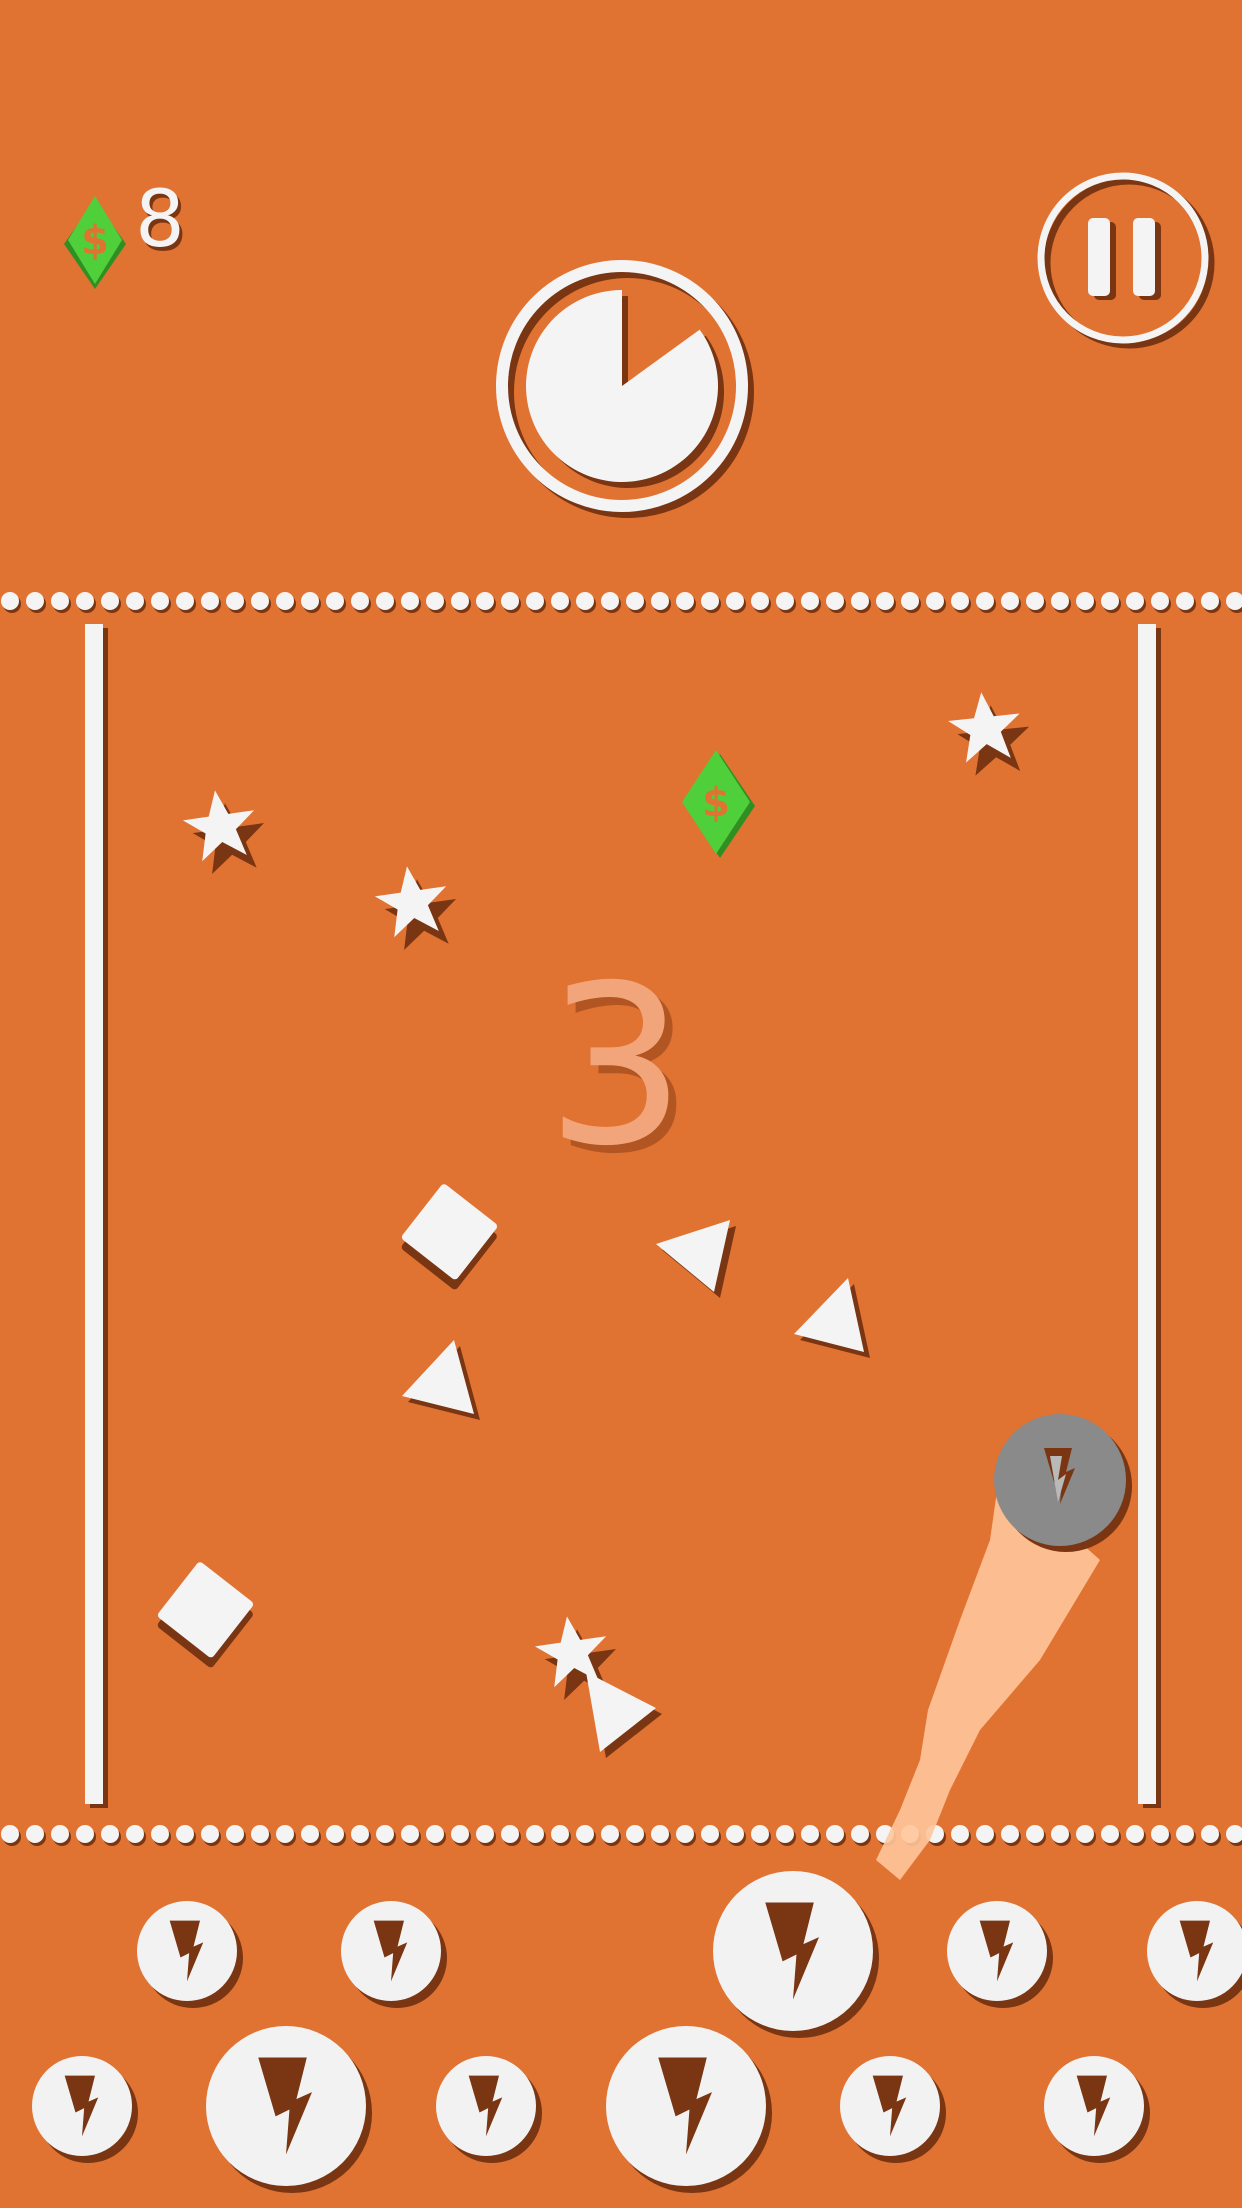 The height and width of the screenshot is (2208, 1242). I want to click on round-timer, so click(625, 389).